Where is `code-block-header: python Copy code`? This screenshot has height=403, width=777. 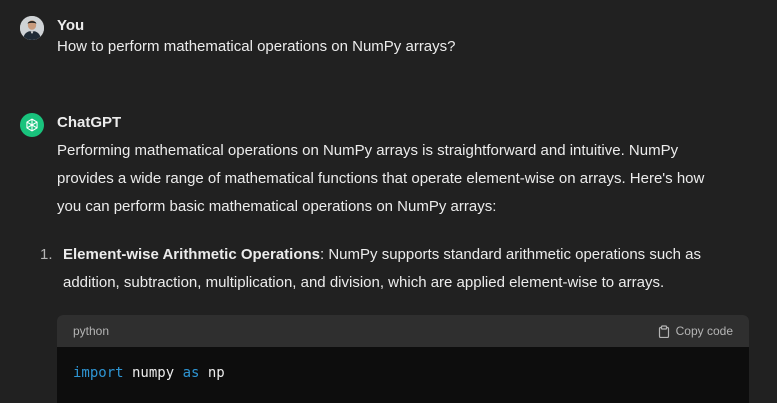
code-block-header: python Copy code is located at coordinates (403, 331).